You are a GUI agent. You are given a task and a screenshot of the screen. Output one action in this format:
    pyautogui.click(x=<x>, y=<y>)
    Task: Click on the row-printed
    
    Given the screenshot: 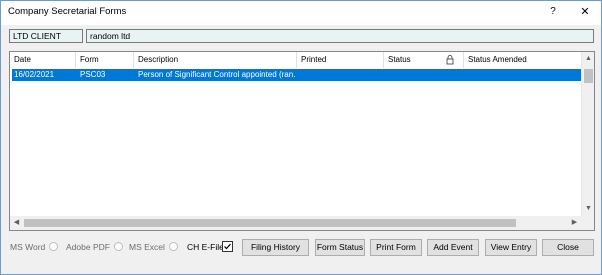 What is the action you would take?
    pyautogui.click(x=341, y=75)
    